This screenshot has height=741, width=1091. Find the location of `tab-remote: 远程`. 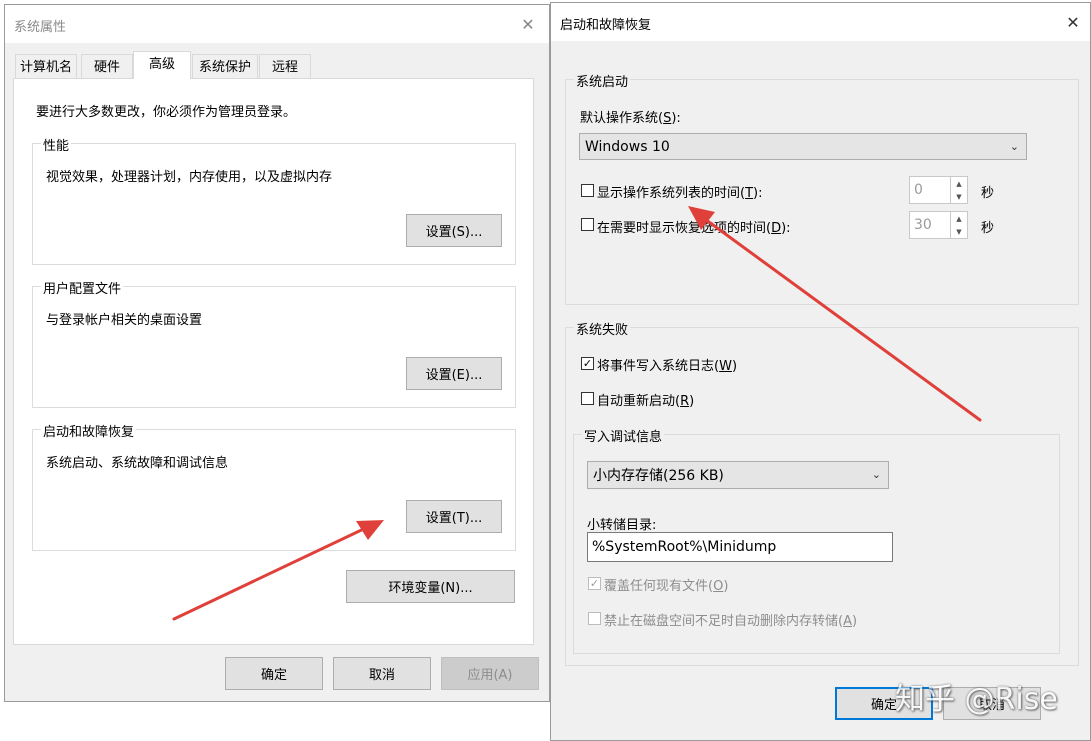

tab-remote: 远程 is located at coordinates (285, 66).